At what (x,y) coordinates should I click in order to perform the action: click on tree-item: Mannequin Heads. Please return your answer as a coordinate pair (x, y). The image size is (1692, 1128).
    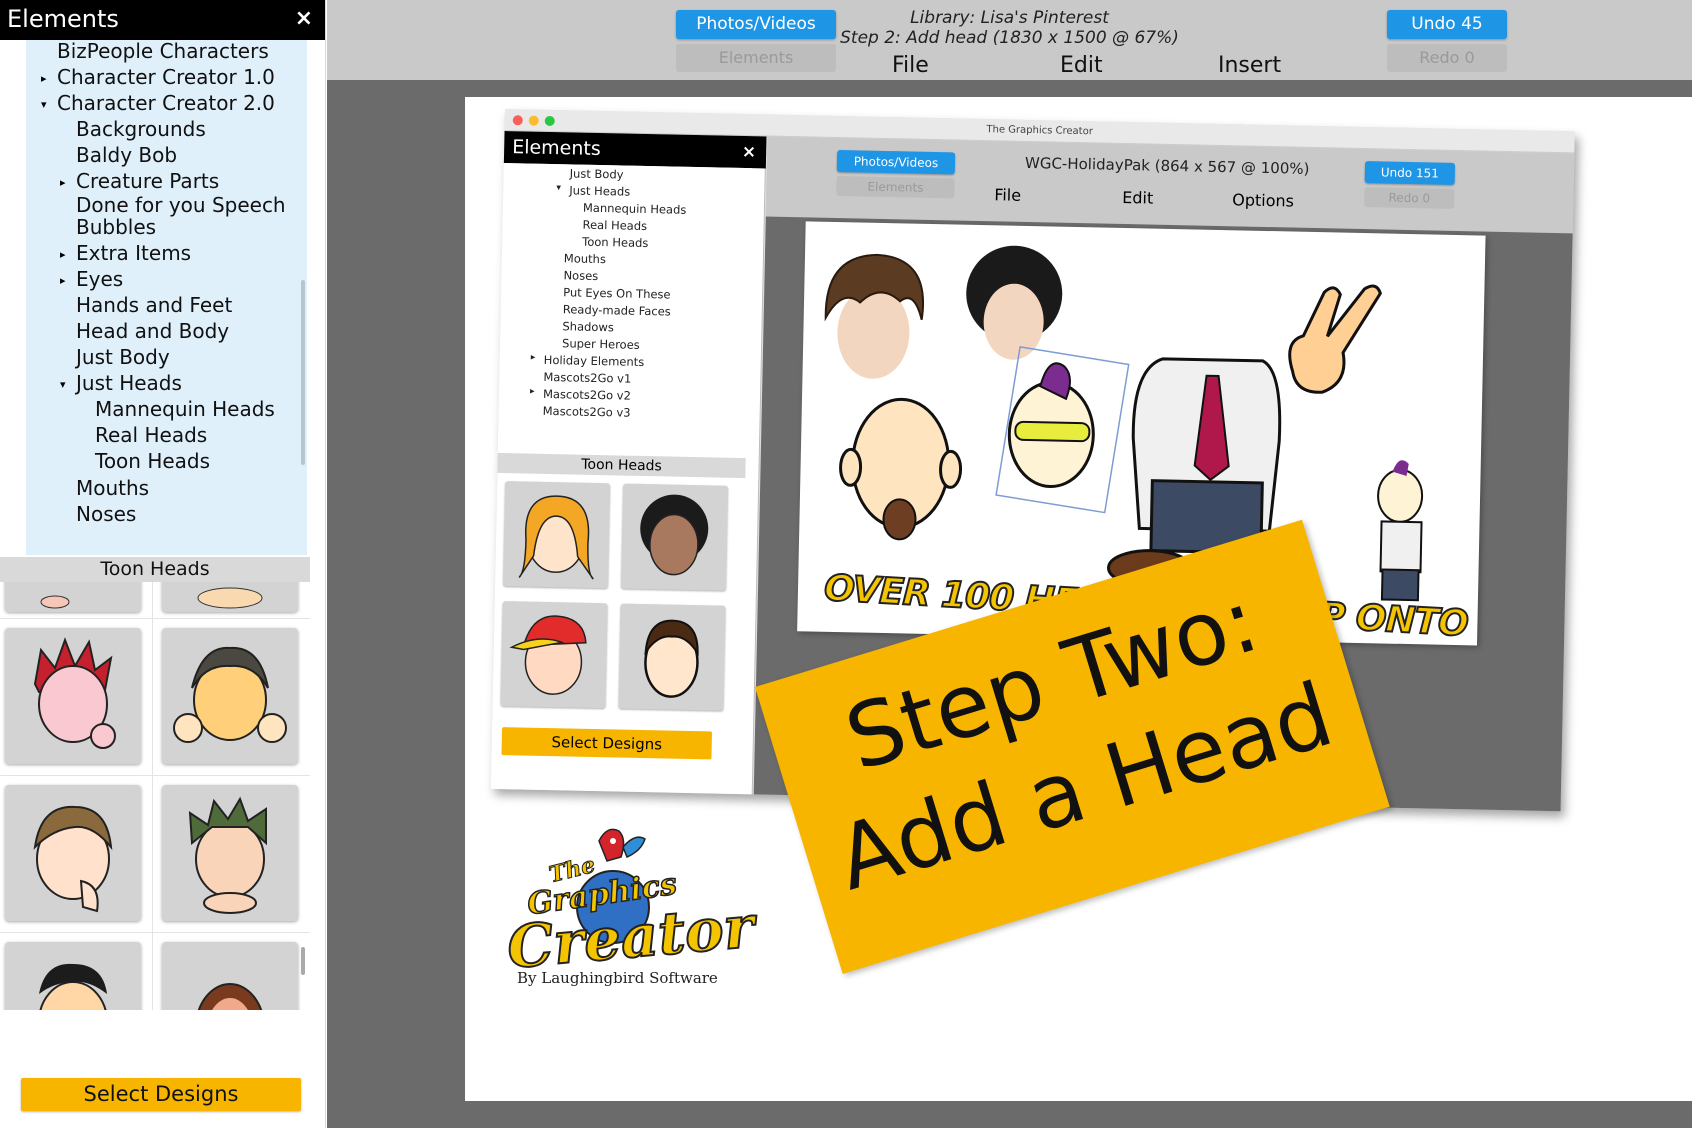
    Looking at the image, I should click on (185, 409).